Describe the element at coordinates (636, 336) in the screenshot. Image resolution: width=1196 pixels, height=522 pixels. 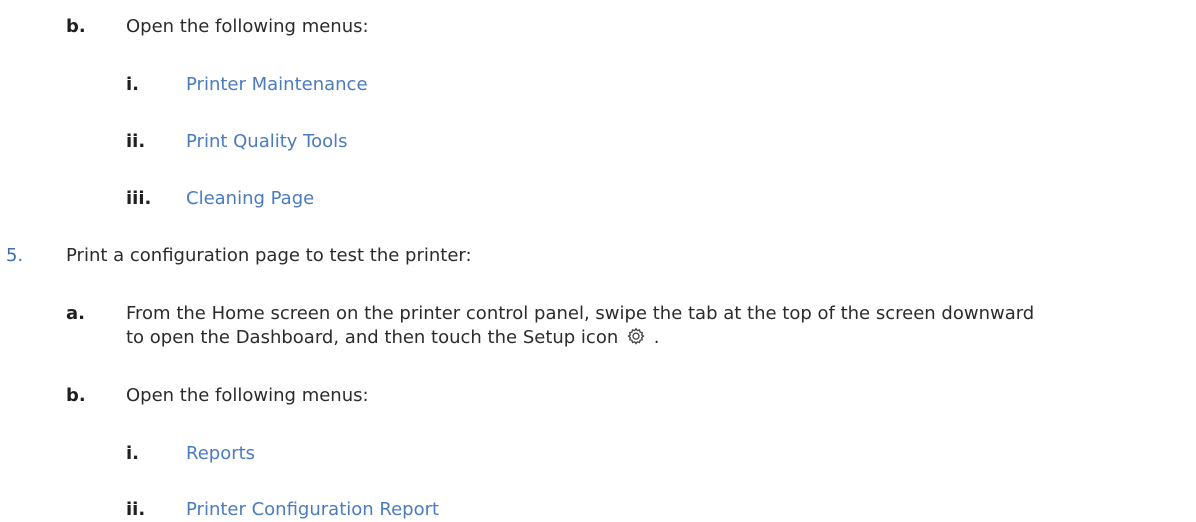
I see `gear-icon` at that location.